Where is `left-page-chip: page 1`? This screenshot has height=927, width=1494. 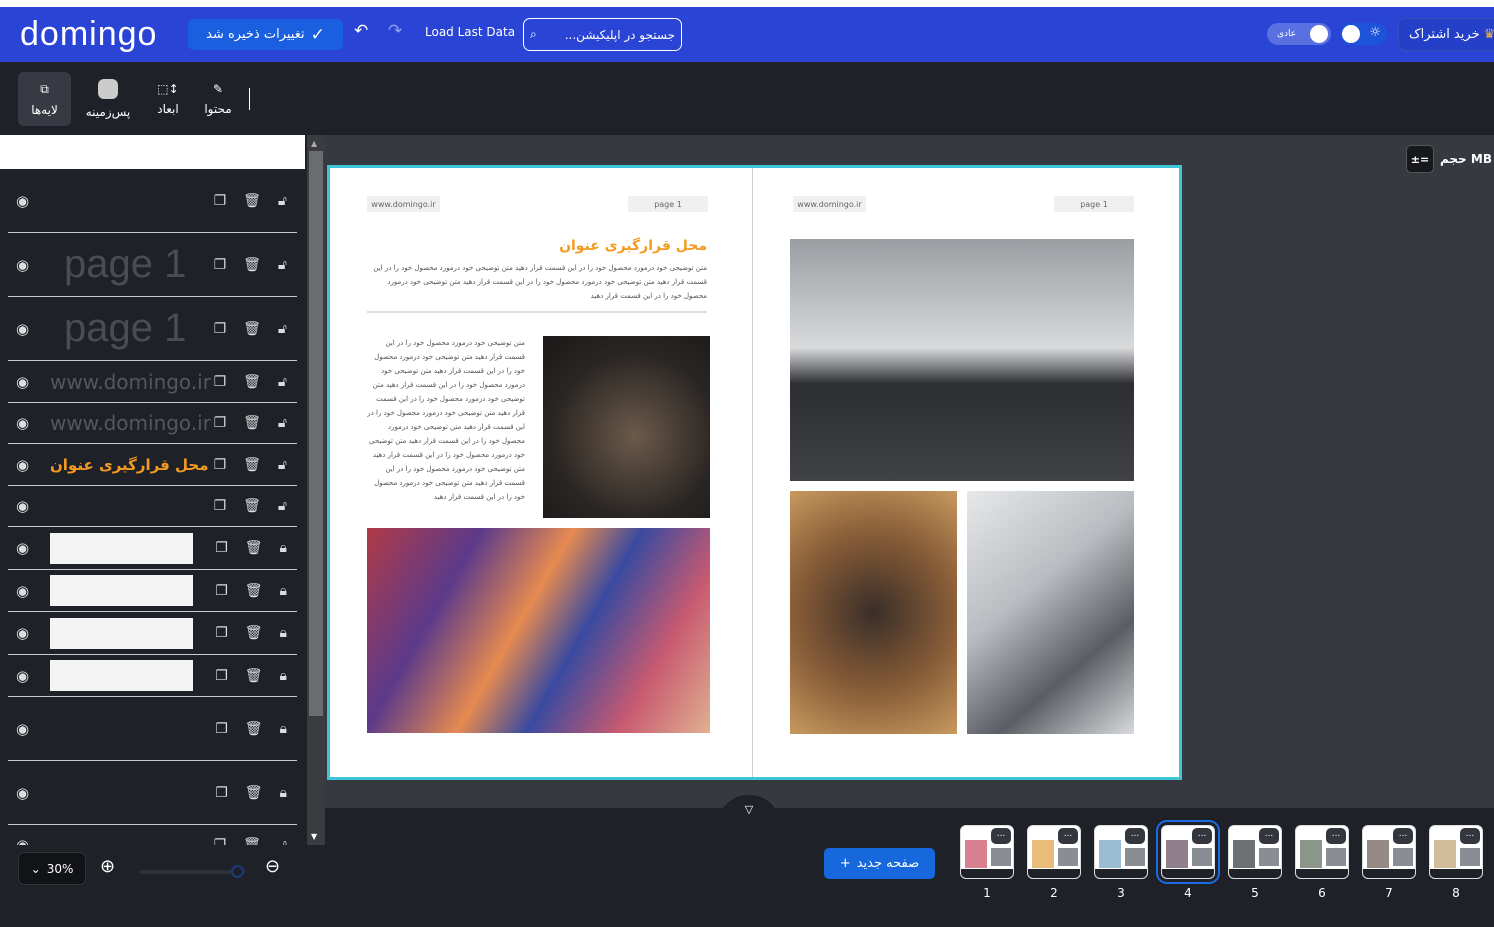
left-page-chip: page 1 is located at coordinates (668, 204).